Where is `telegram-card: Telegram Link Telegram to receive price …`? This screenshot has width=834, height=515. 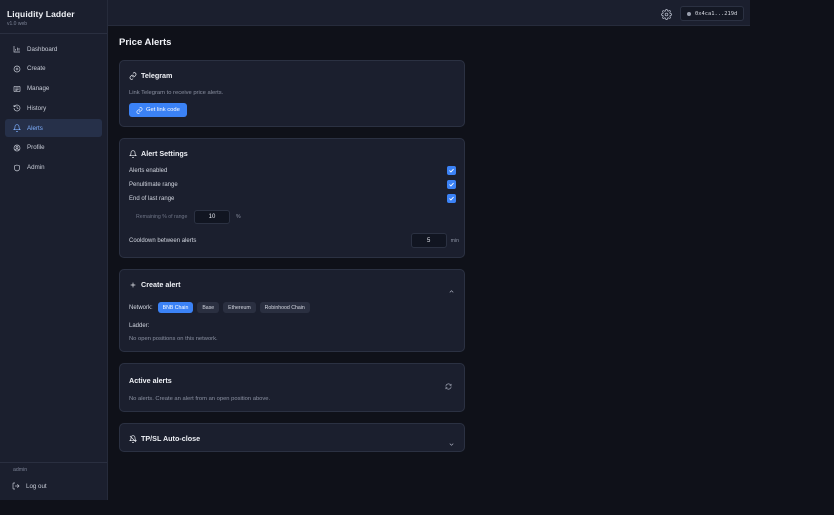
telegram-card: Telegram Link Telegram to receive price … is located at coordinates (292, 93).